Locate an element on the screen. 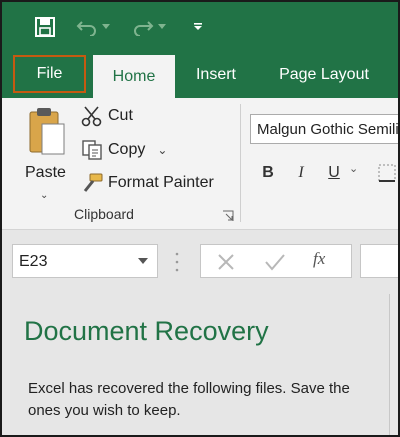 The image size is (400, 437). dialog-launcher-icon is located at coordinates (228, 216).